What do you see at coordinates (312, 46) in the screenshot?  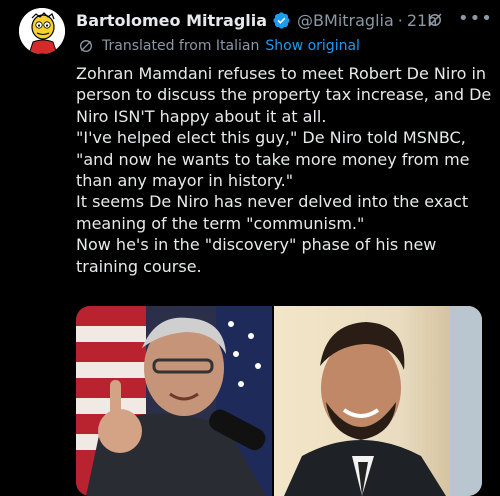 I see `show-original-link: Show original` at bounding box center [312, 46].